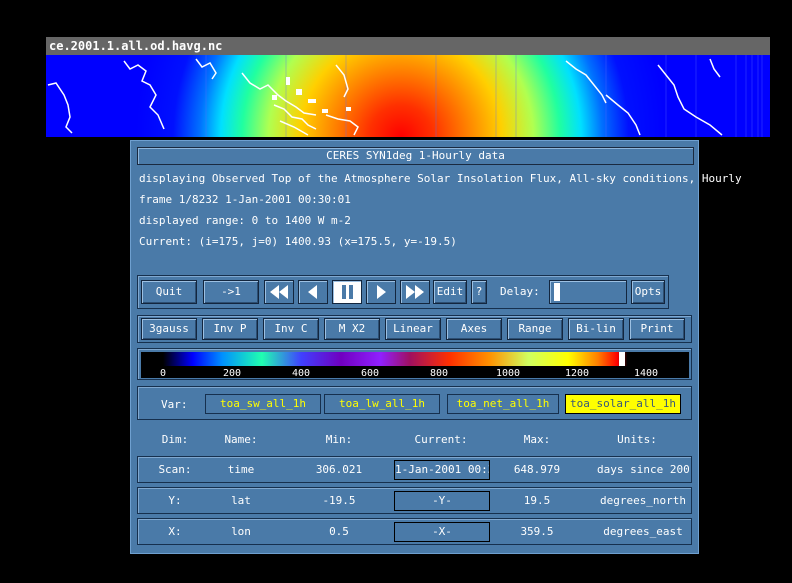 This screenshot has width=792, height=583. Describe the element at coordinates (535, 329) in the screenshot. I see `option-range-button: Range` at that location.